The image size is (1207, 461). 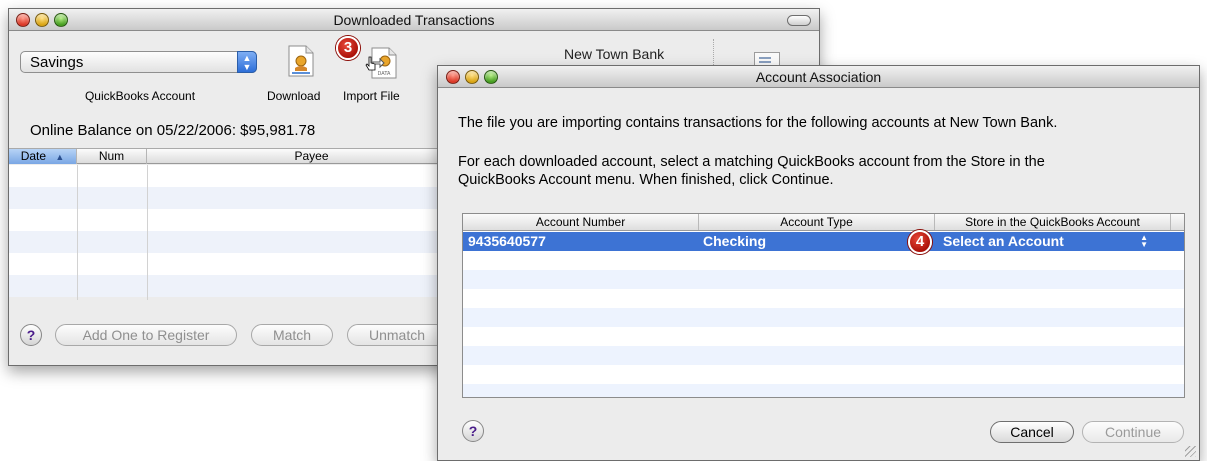 What do you see at coordinates (581, 222) in the screenshot?
I see `column-account-number: Account Number` at bounding box center [581, 222].